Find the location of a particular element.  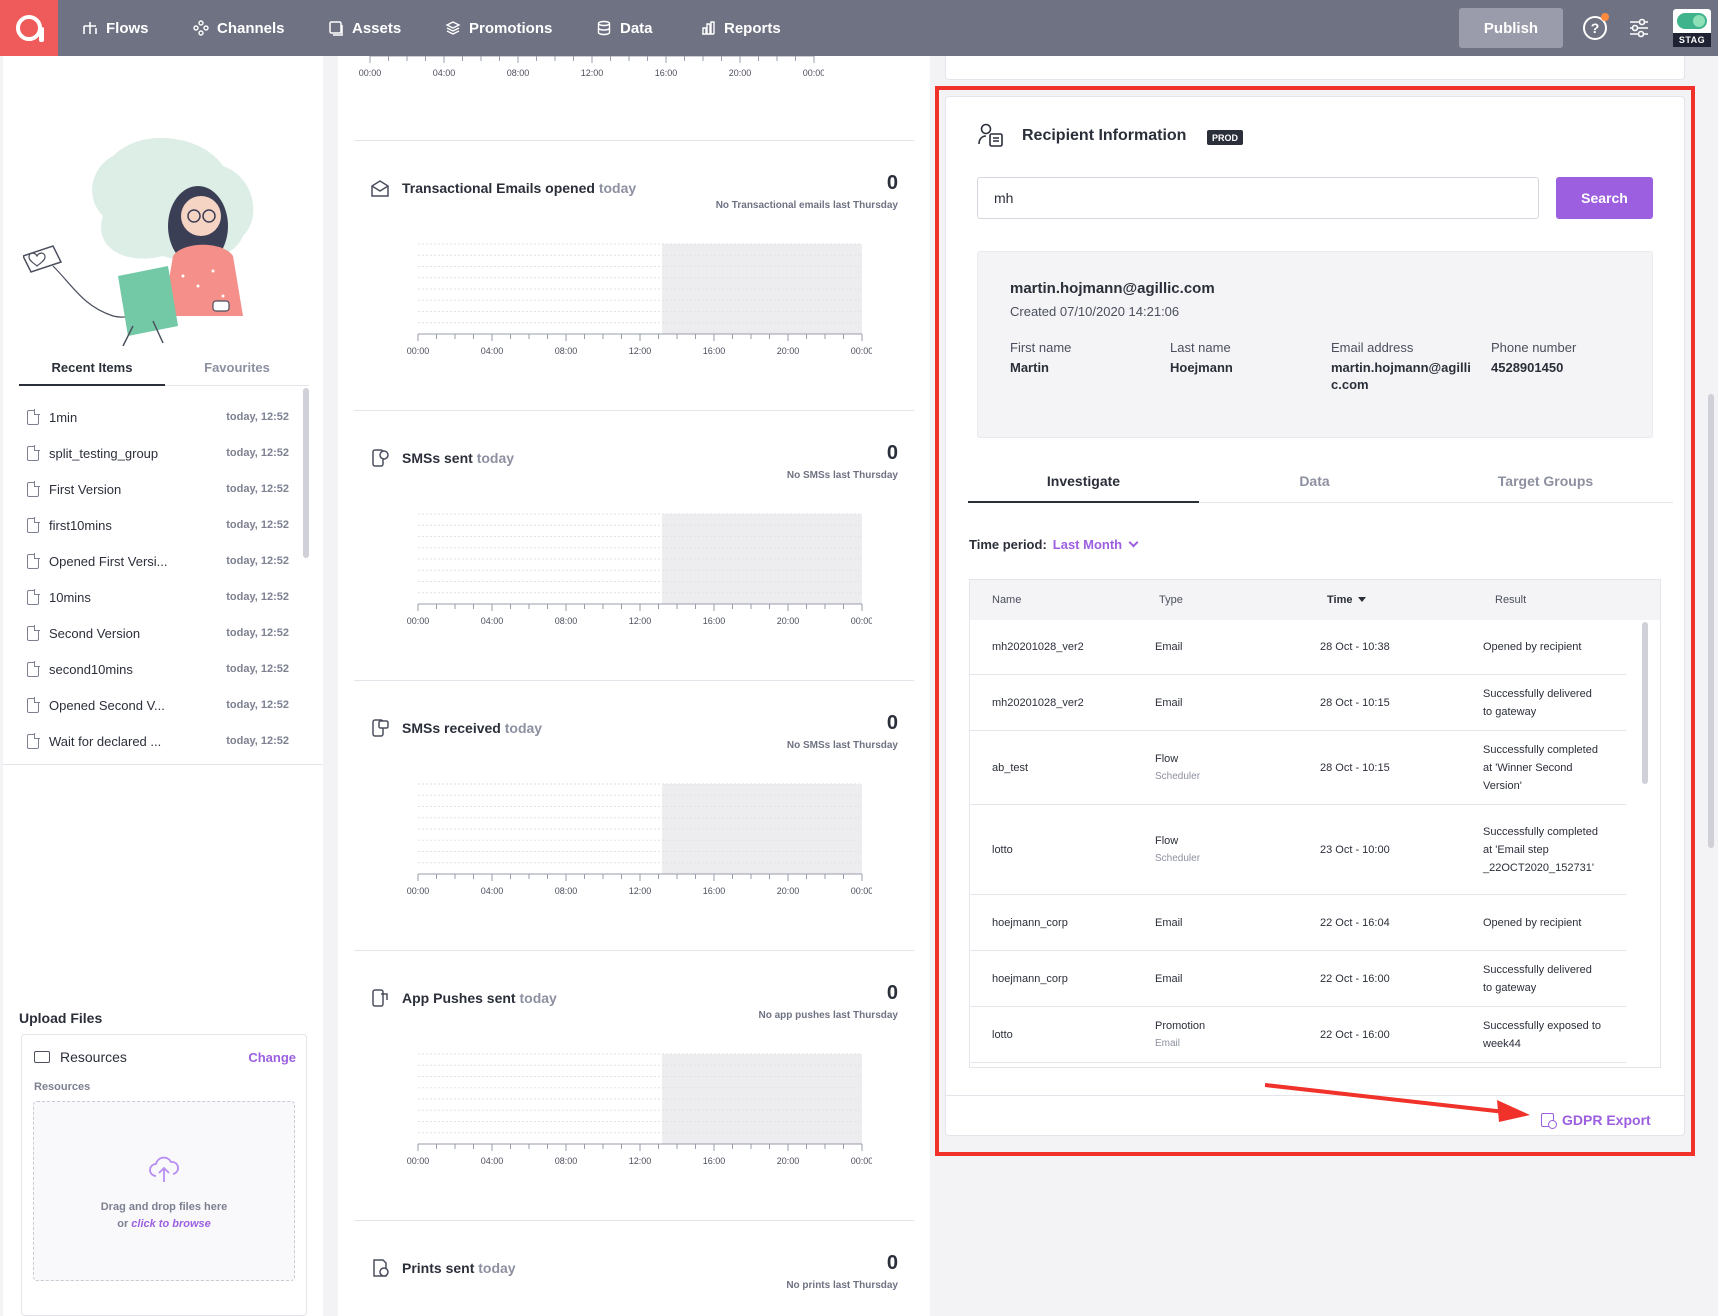

stat-note: No app pushes last Thursday is located at coordinates (828, 1015).